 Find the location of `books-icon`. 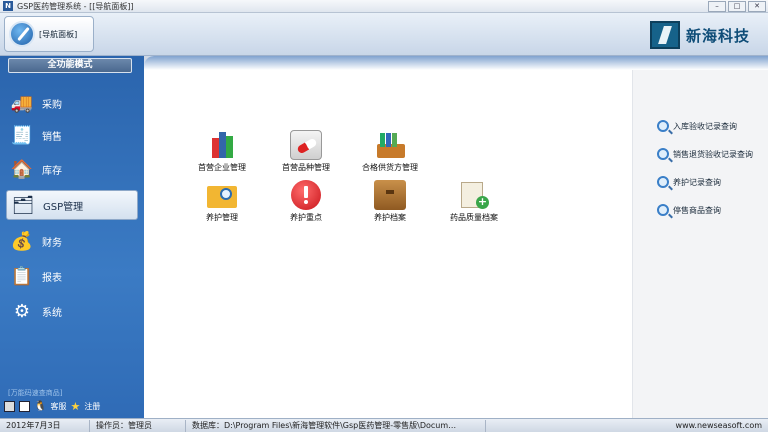

books-icon is located at coordinates (222, 145).